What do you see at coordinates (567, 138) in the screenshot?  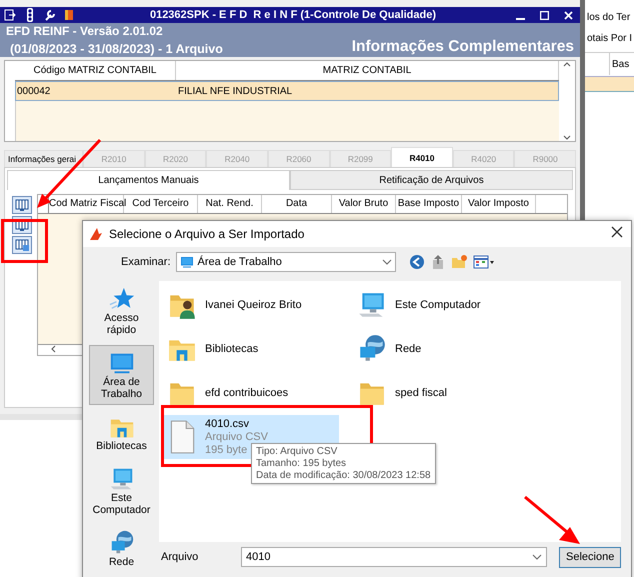 I see `scroll-down-icon` at bounding box center [567, 138].